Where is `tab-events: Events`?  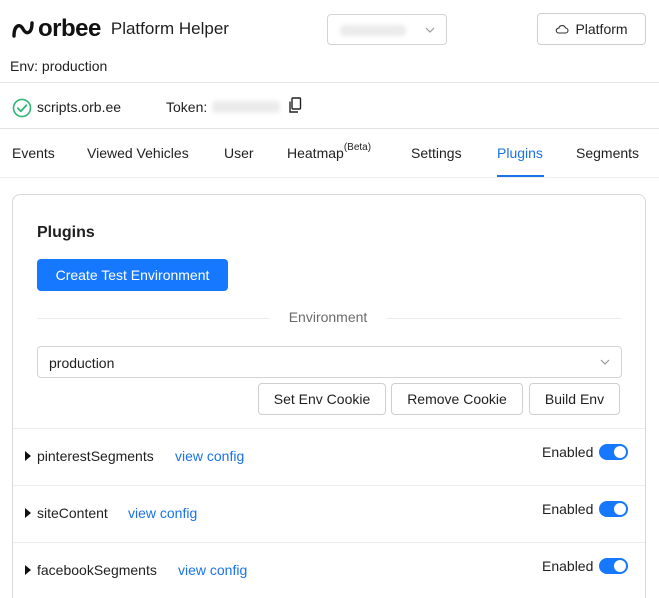 tab-events: Events is located at coordinates (33, 153).